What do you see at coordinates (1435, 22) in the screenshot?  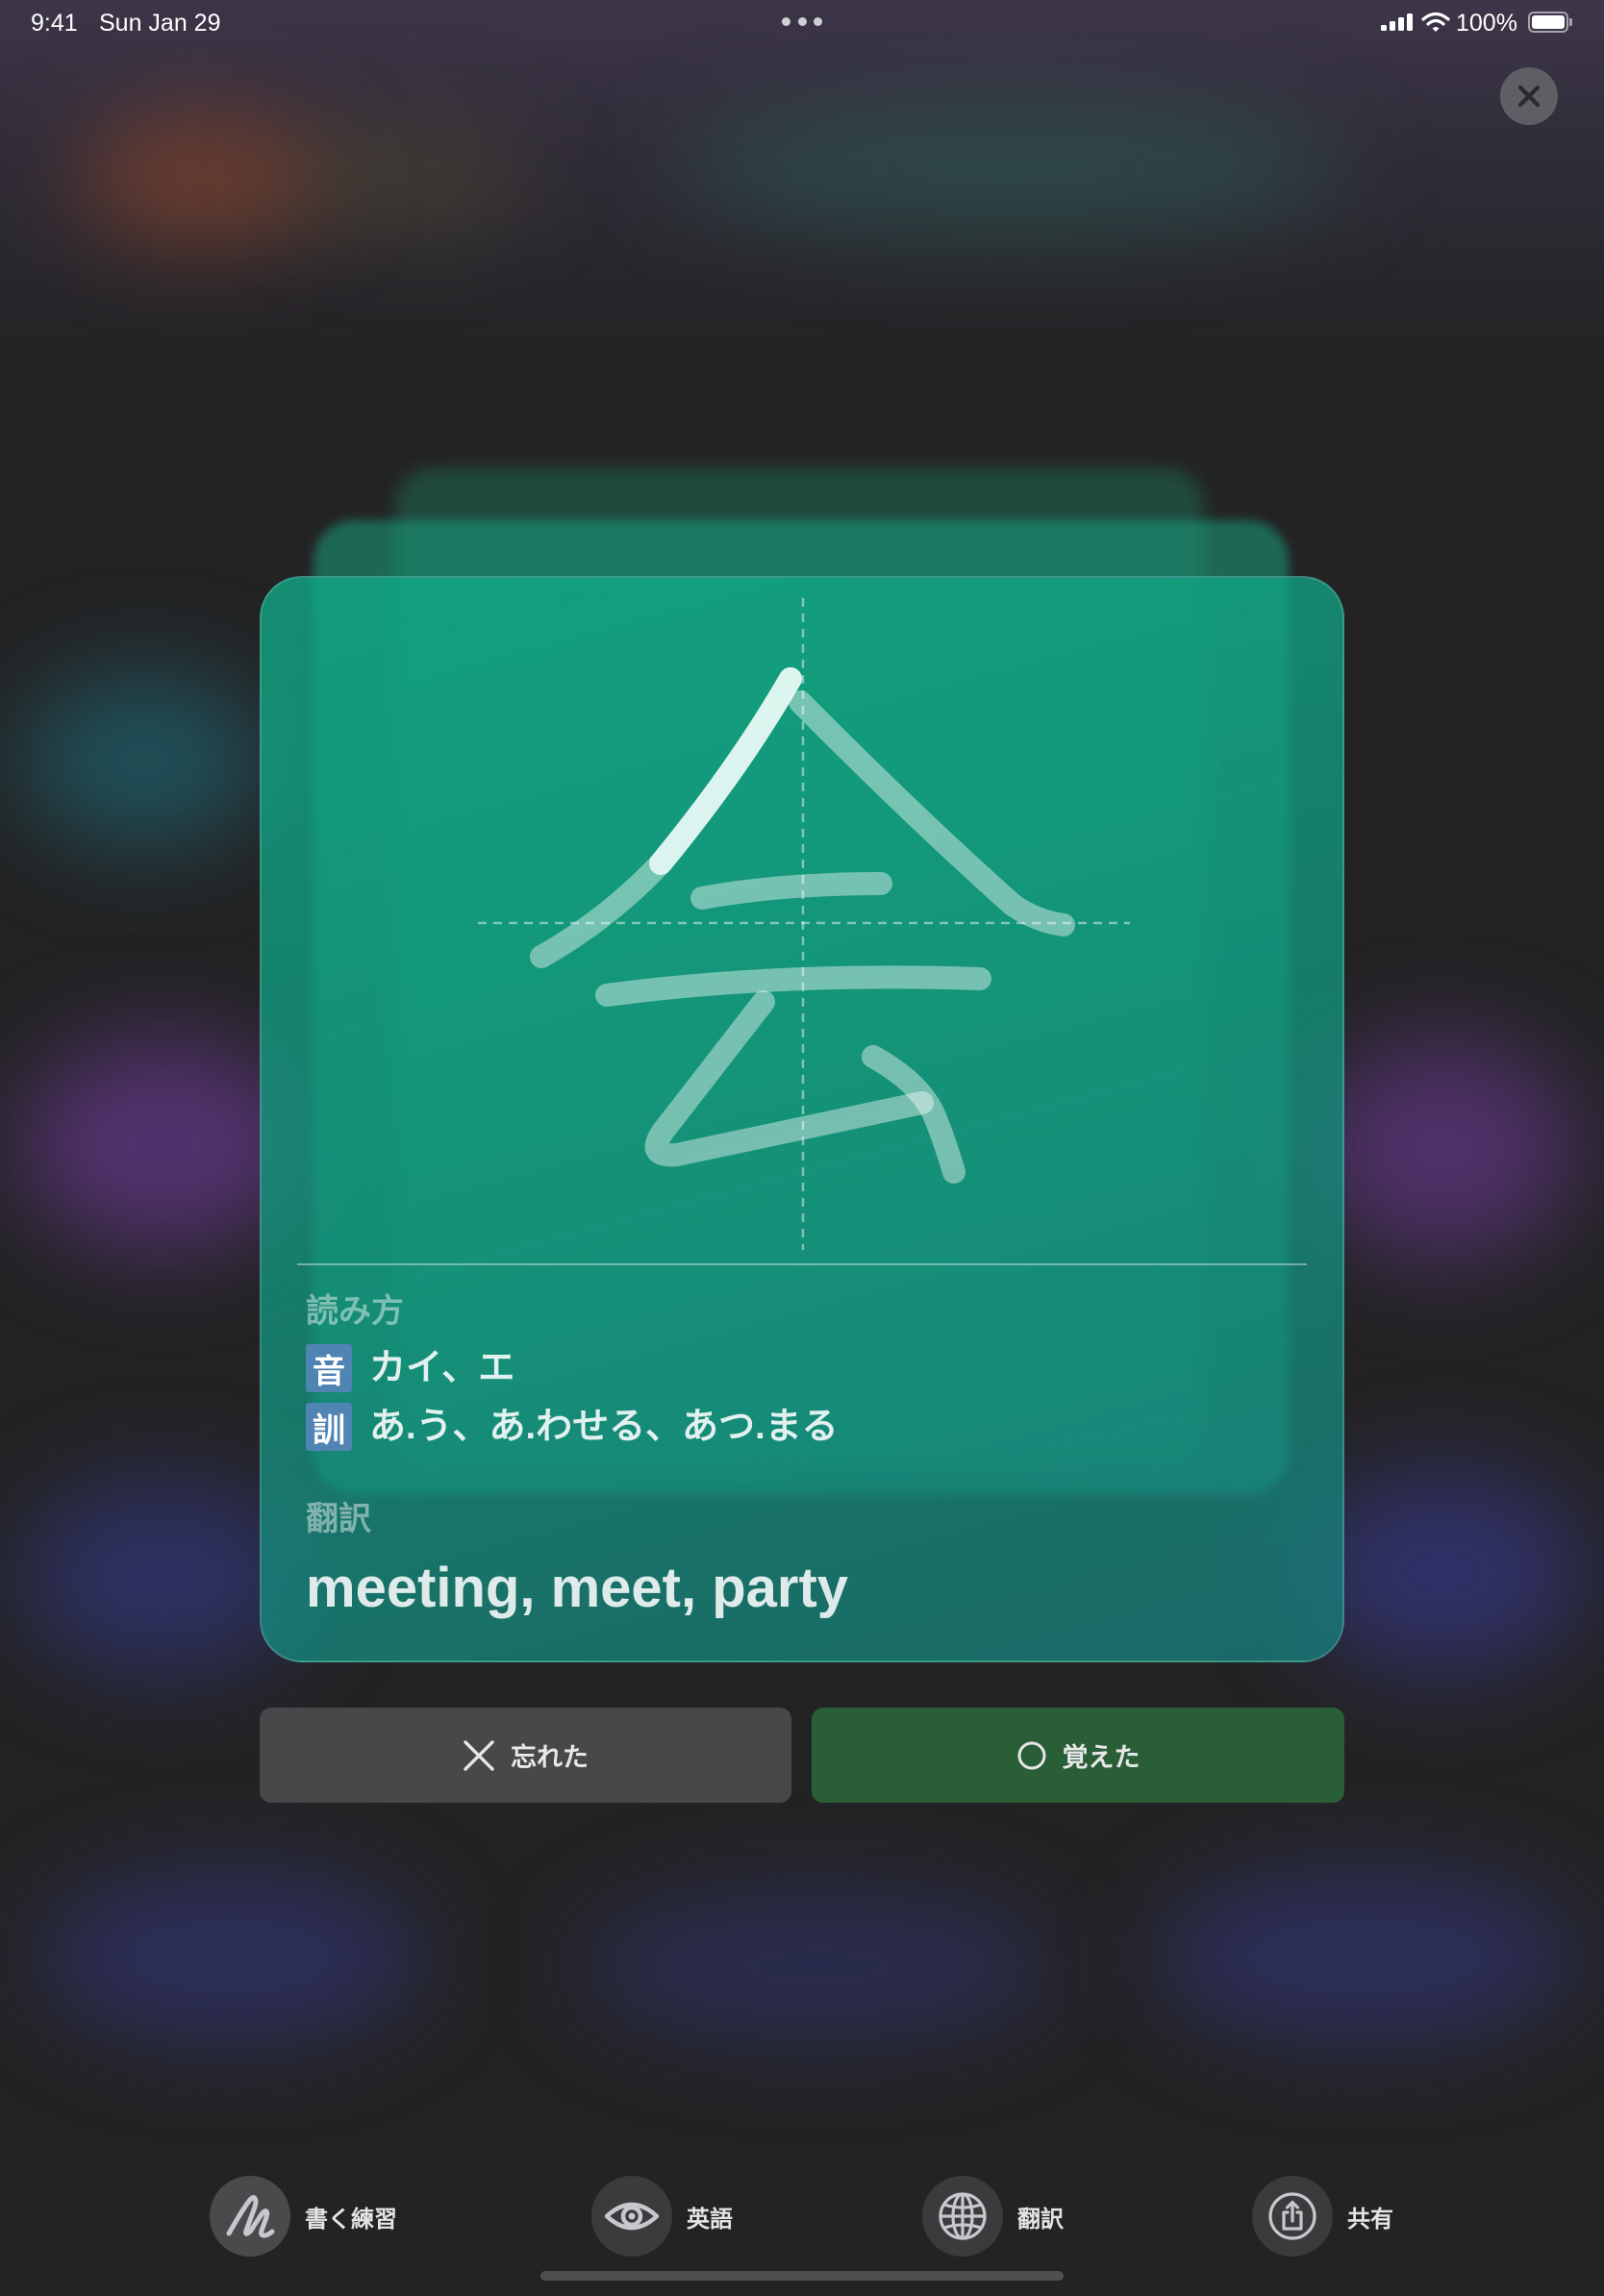 I see `wifi-icon` at bounding box center [1435, 22].